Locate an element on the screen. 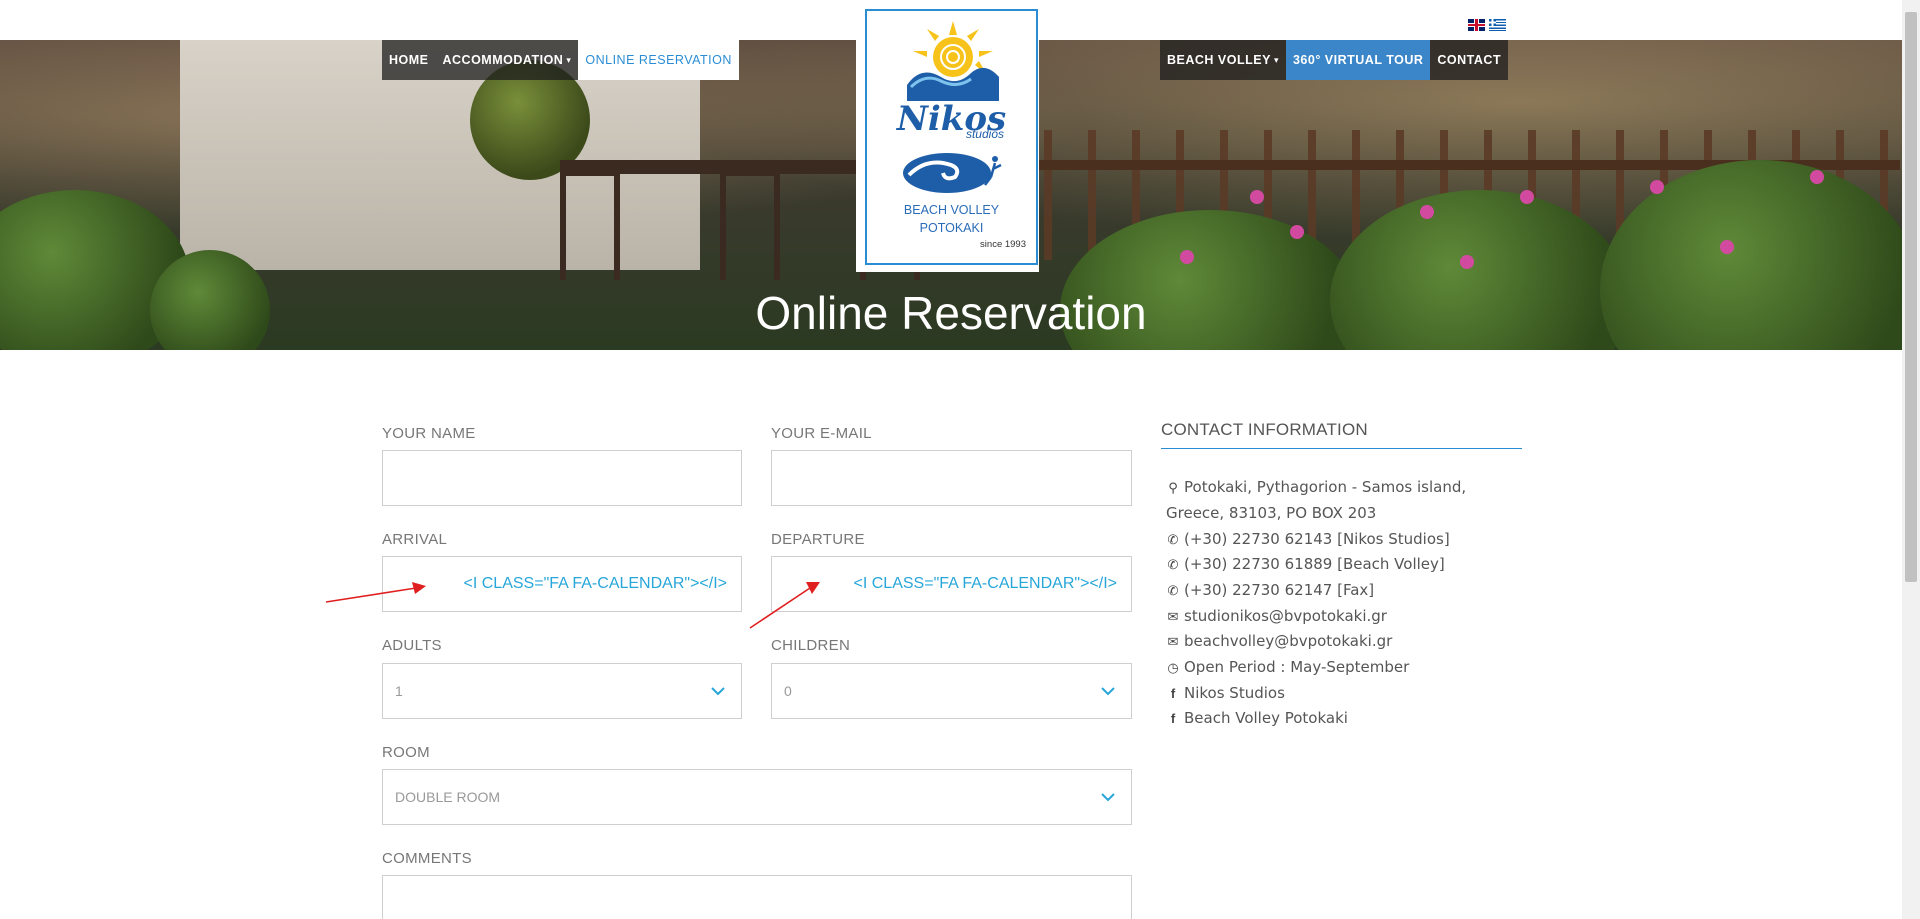  page-title: Online Reservation is located at coordinates (951, 313).